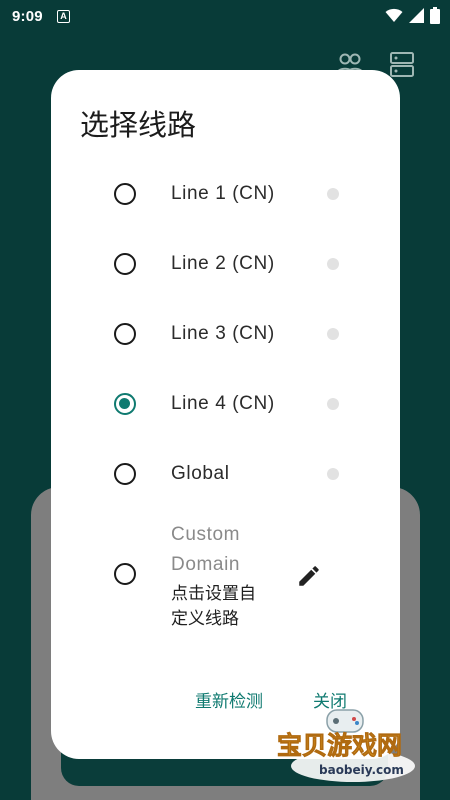 The image size is (450, 800). What do you see at coordinates (223, 193) in the screenshot?
I see `option-label: Line 1 (CN)` at bounding box center [223, 193].